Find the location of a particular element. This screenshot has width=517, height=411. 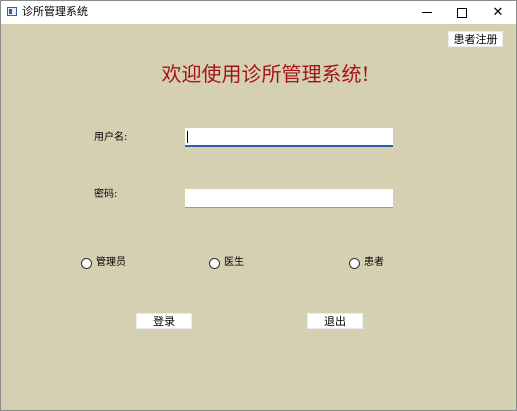

minimize-icon is located at coordinates (427, 12).